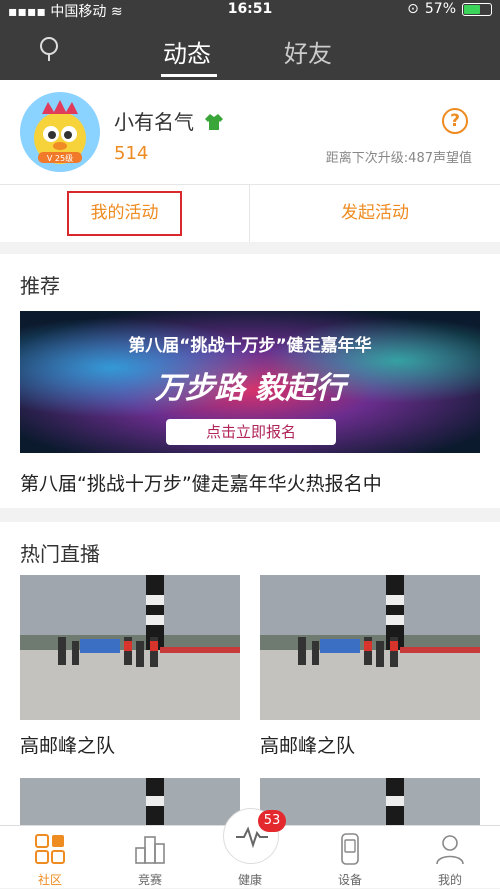  I want to click on banner-signup-button: 点击立即报名, so click(251, 432).